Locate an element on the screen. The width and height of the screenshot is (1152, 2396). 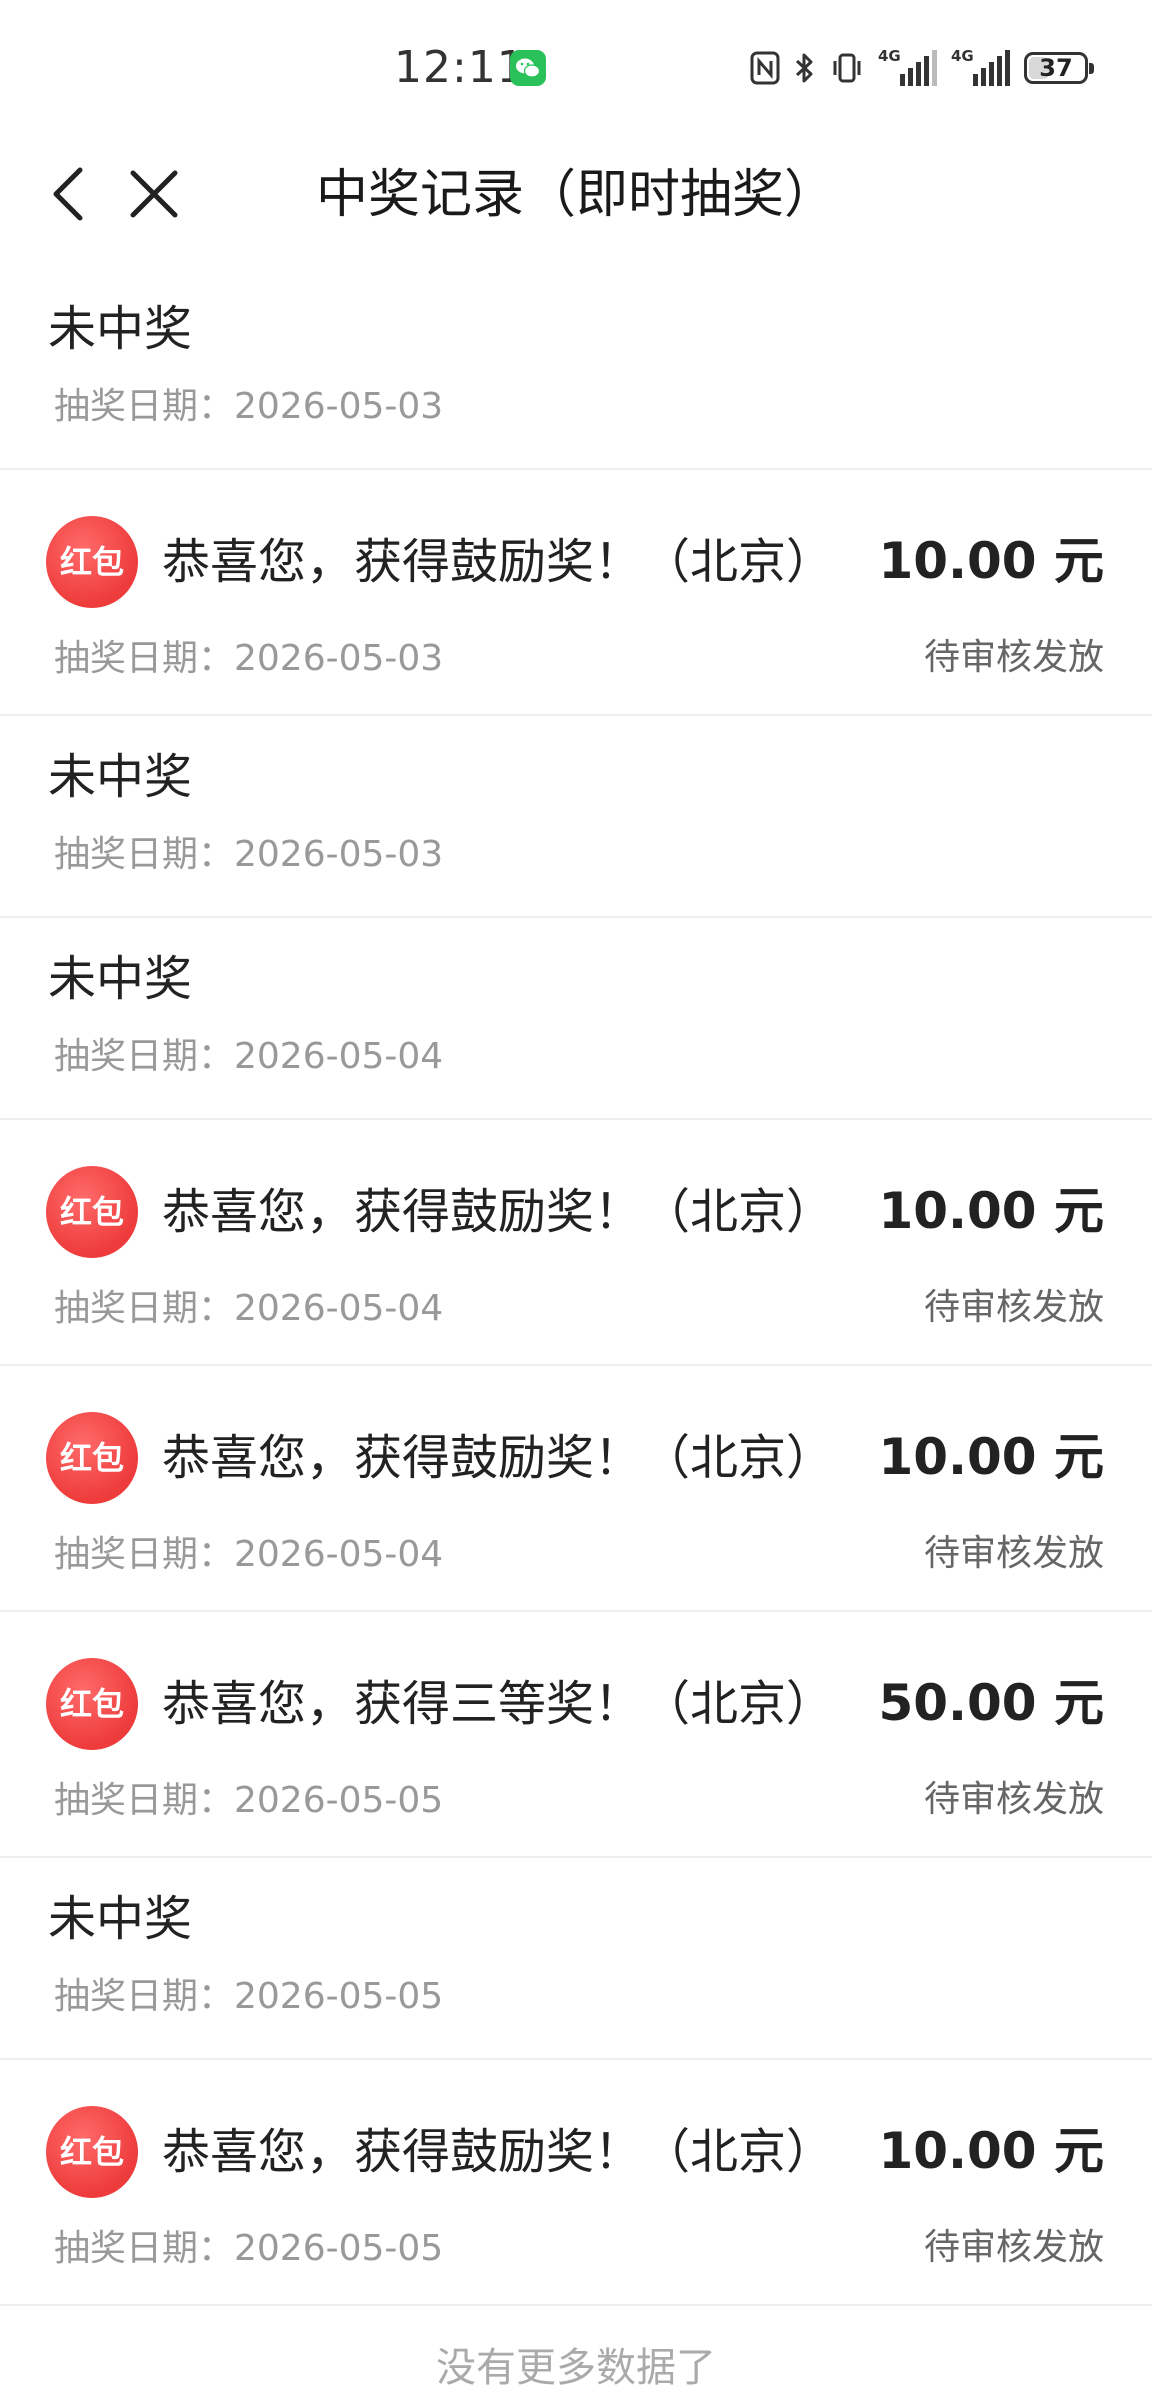
list-item: 未中奖抽奖日期：2026-05-04 is located at coordinates (576, 1019).